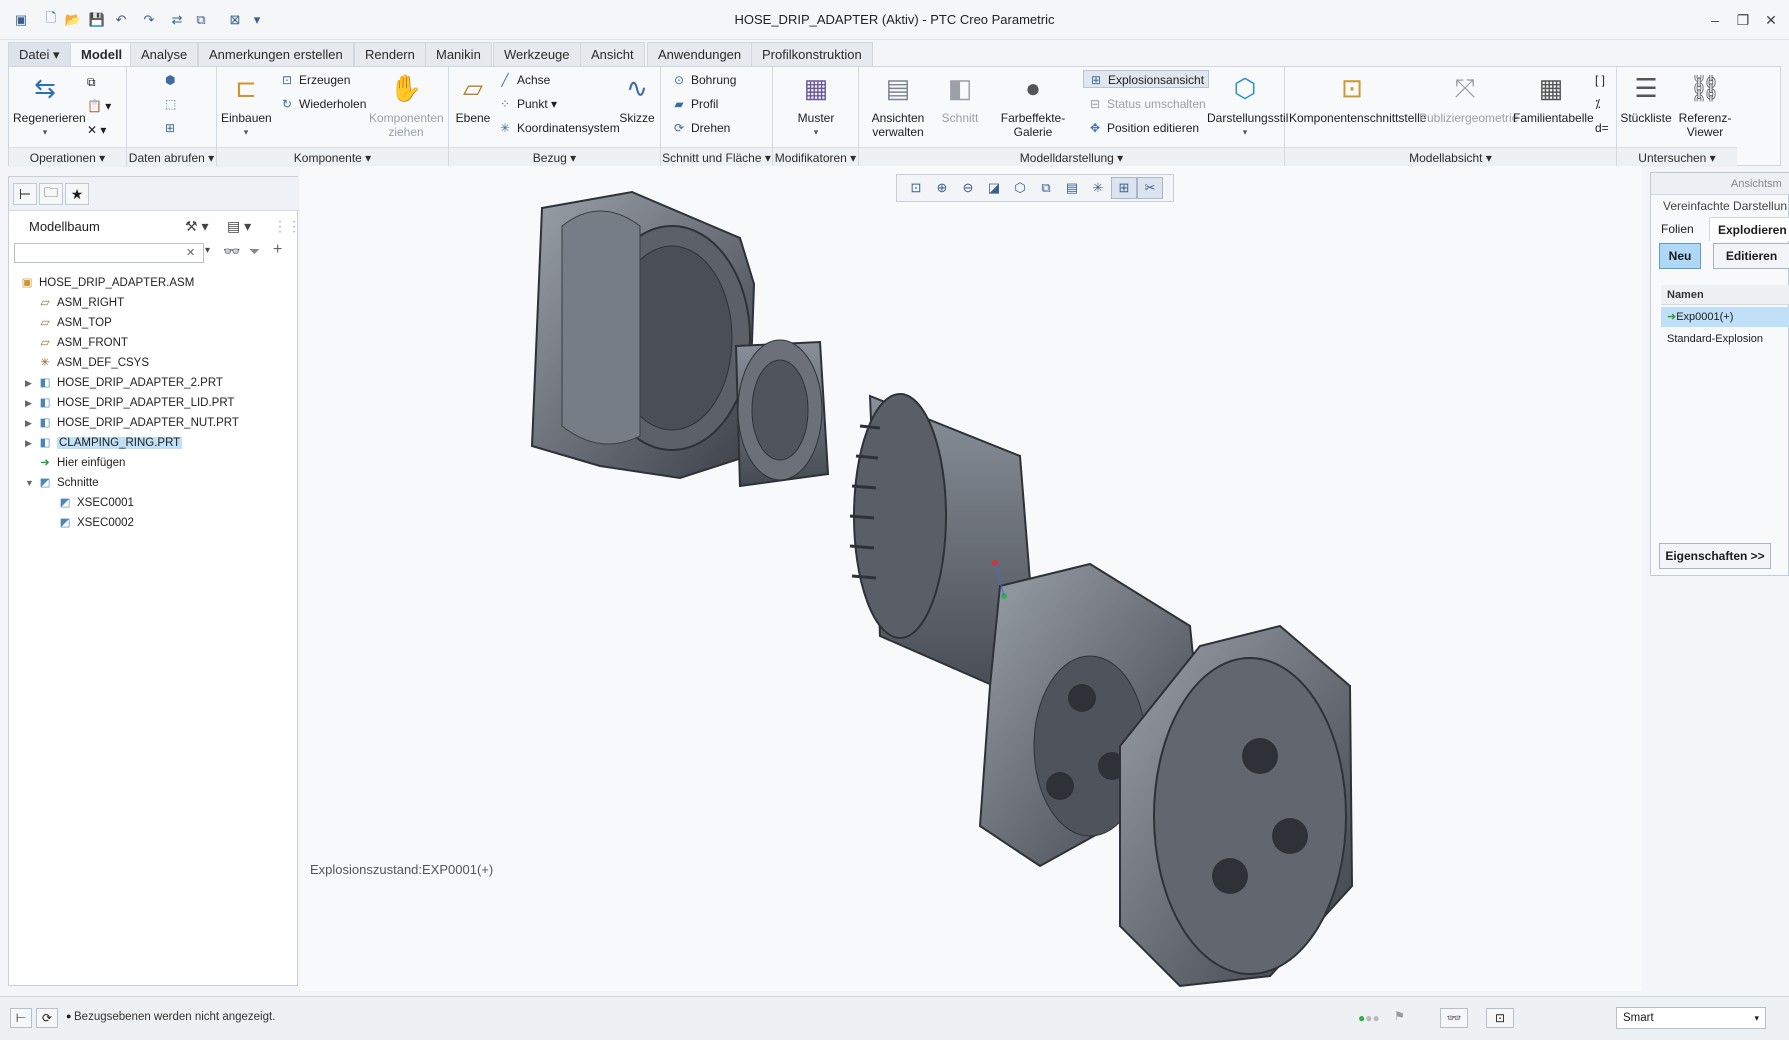 This screenshot has height=1040, width=1789. Describe the element at coordinates (558, 128) in the screenshot. I see `koordinatensystem-button: ✳ Koordinatensystem` at that location.